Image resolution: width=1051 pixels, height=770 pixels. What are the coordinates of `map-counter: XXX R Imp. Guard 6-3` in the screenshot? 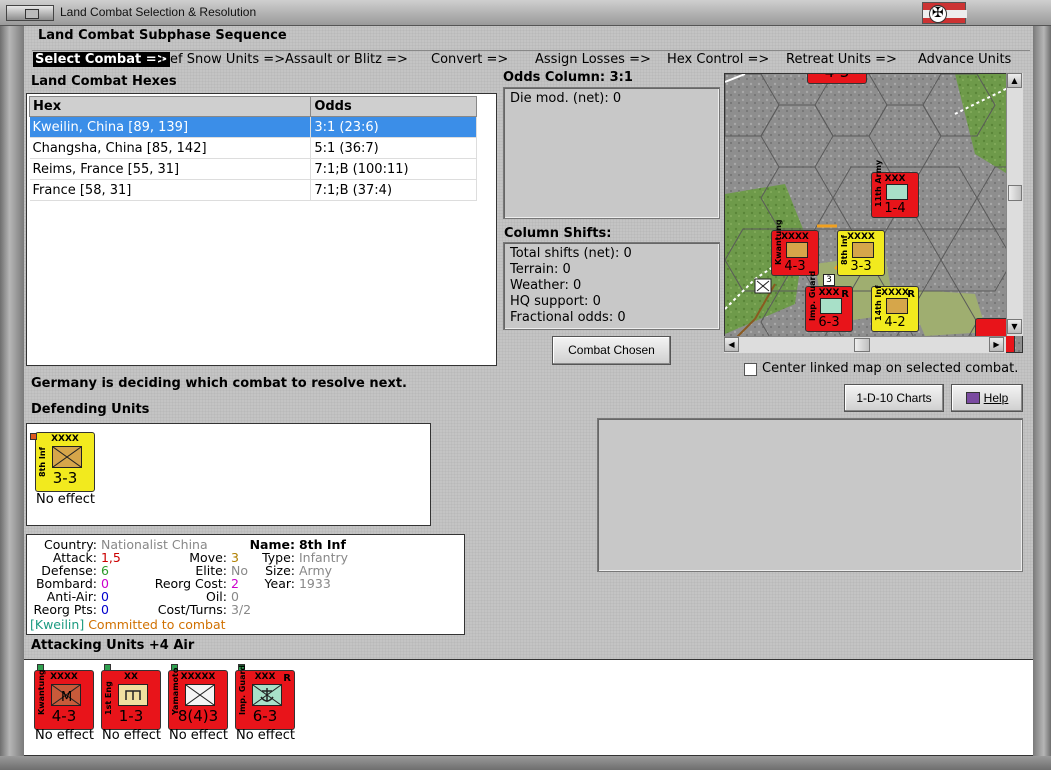 It's located at (829, 301).